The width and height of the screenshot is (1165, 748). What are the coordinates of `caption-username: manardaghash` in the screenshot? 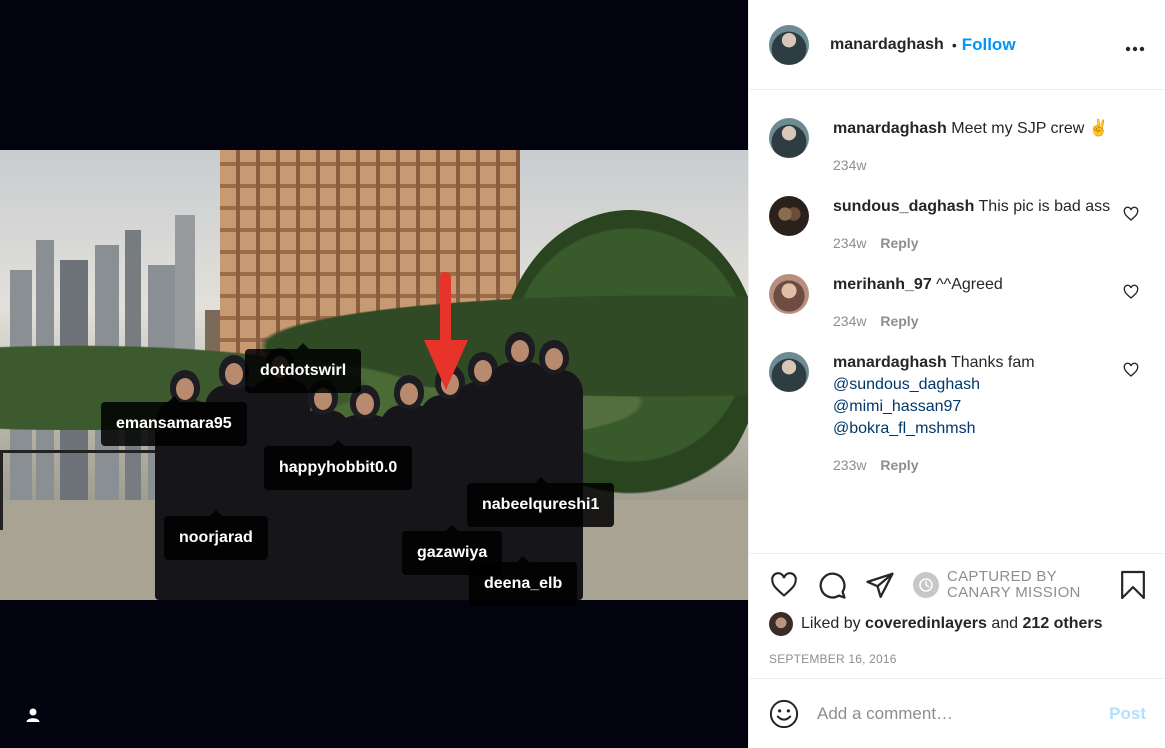 It's located at (890, 128).